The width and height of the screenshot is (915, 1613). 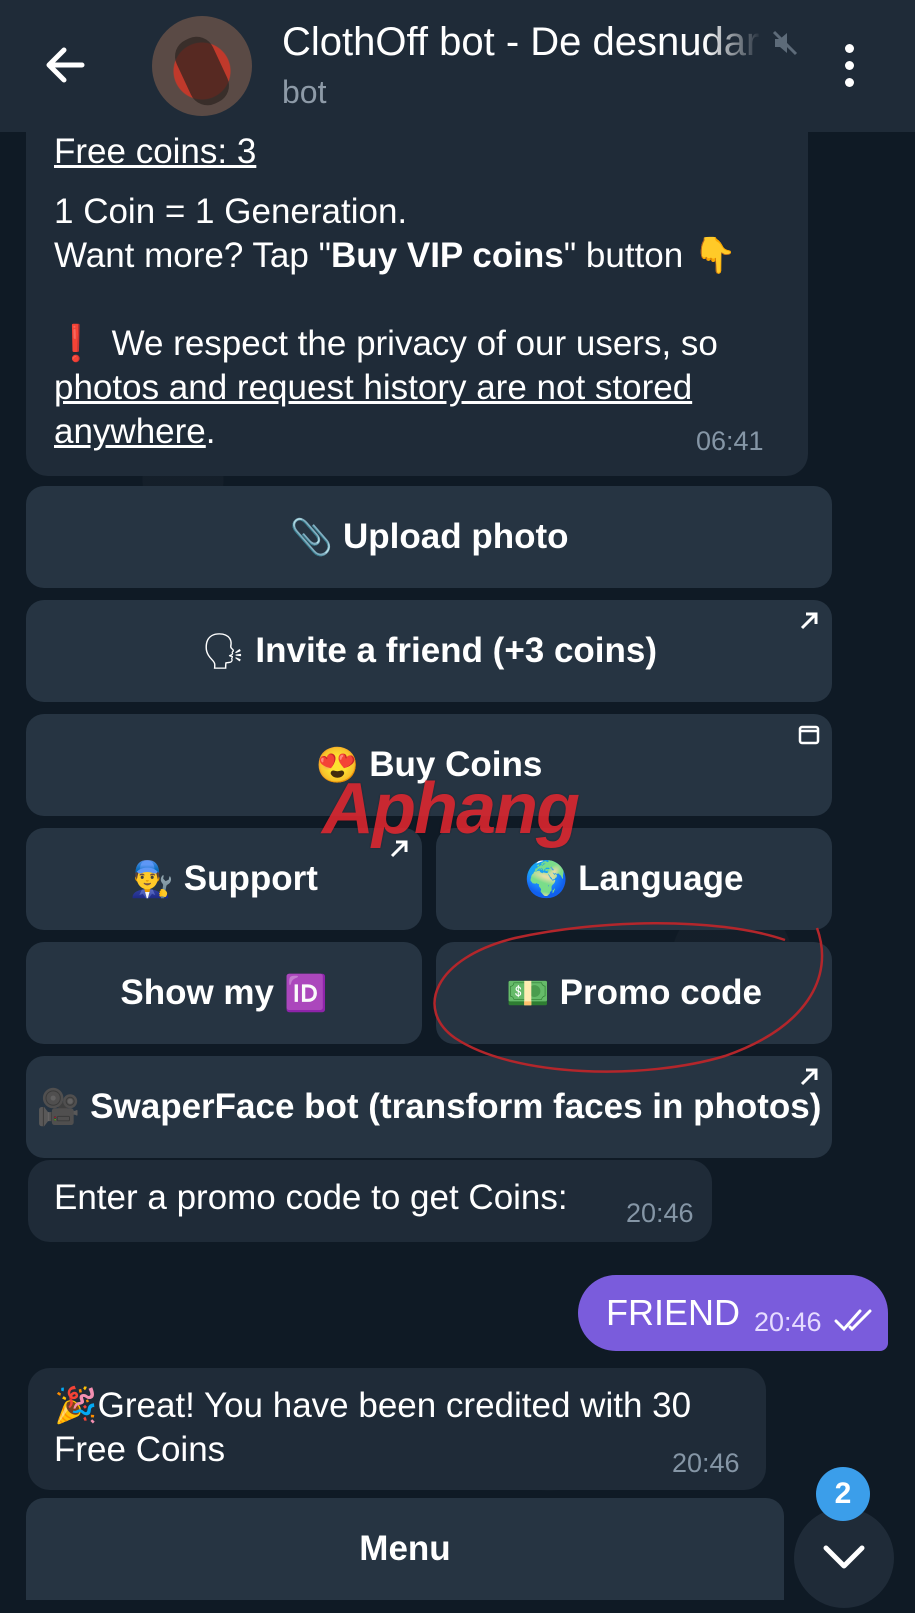 I want to click on bot-avatar, so click(x=202, y=66).